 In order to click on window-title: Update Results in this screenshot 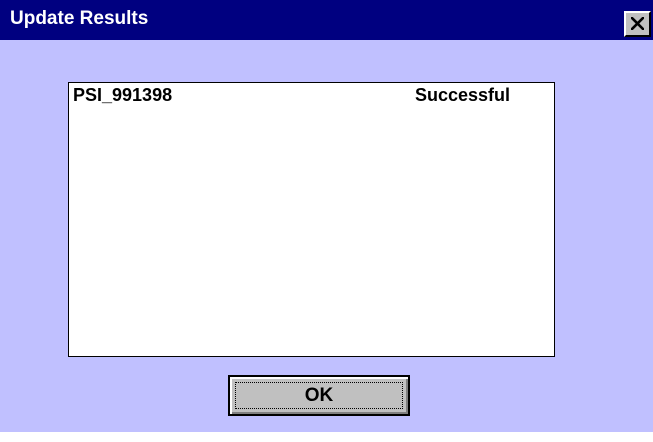, I will do `click(79, 18)`.